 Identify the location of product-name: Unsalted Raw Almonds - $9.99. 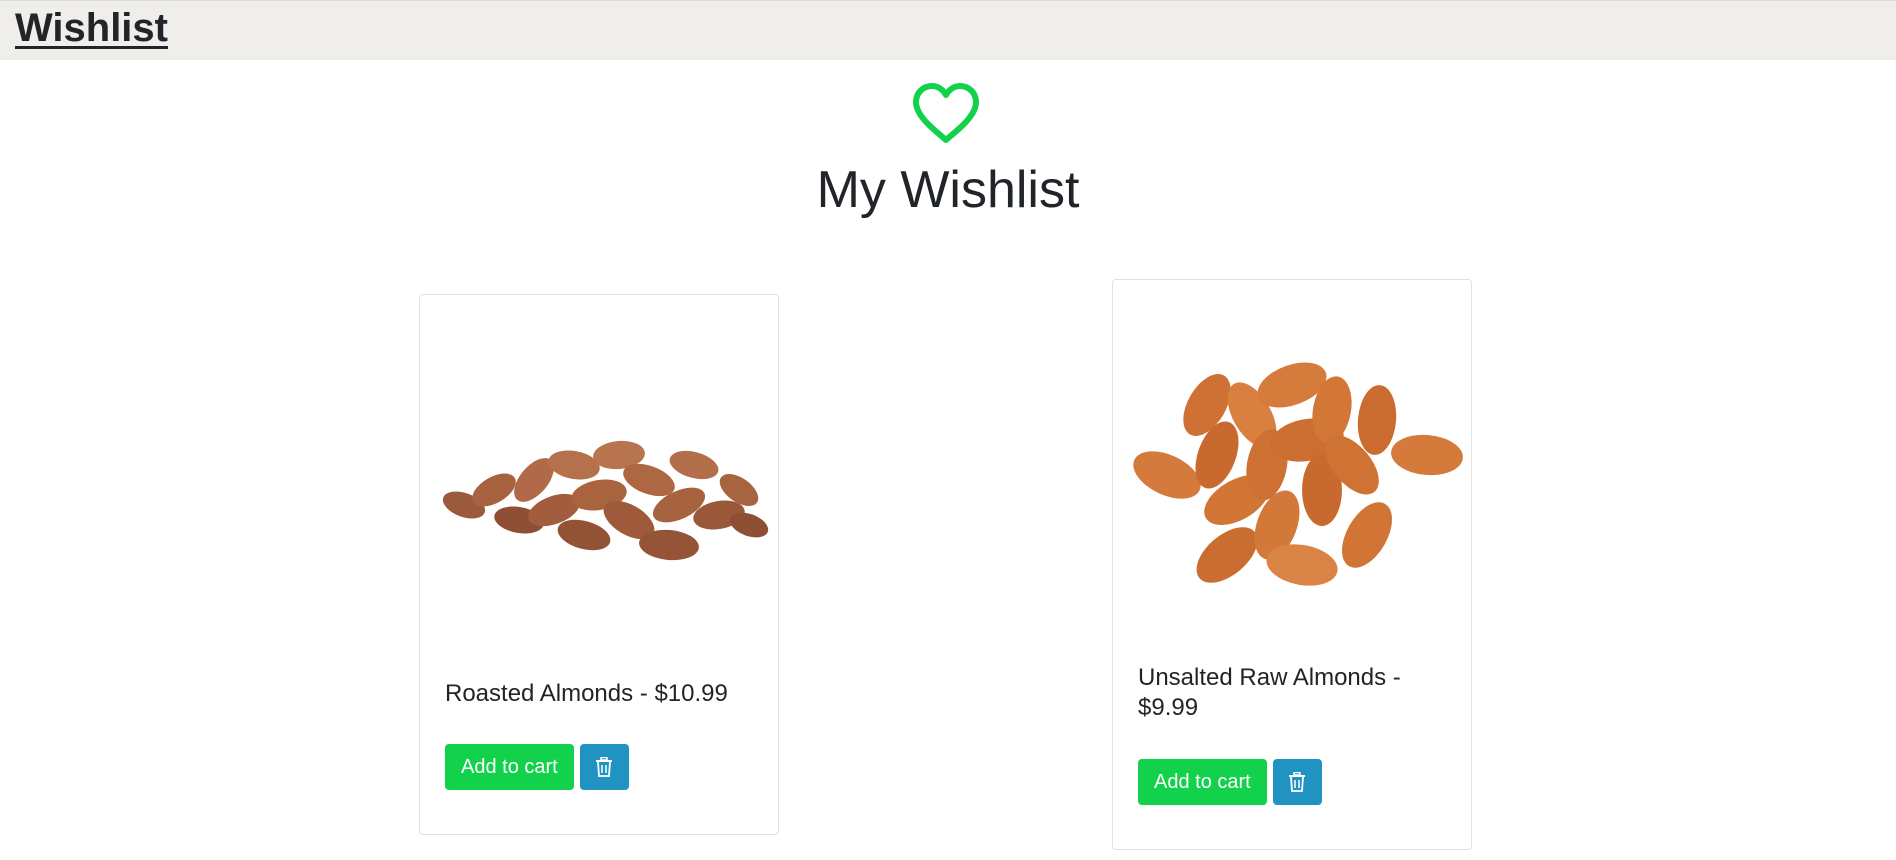
(1269, 692).